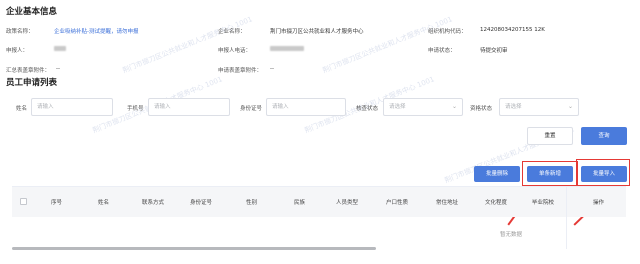 The width and height of the screenshot is (640, 264). Describe the element at coordinates (251, 109) in the screenshot. I see `idcard-filter-label: 身份证号` at that location.